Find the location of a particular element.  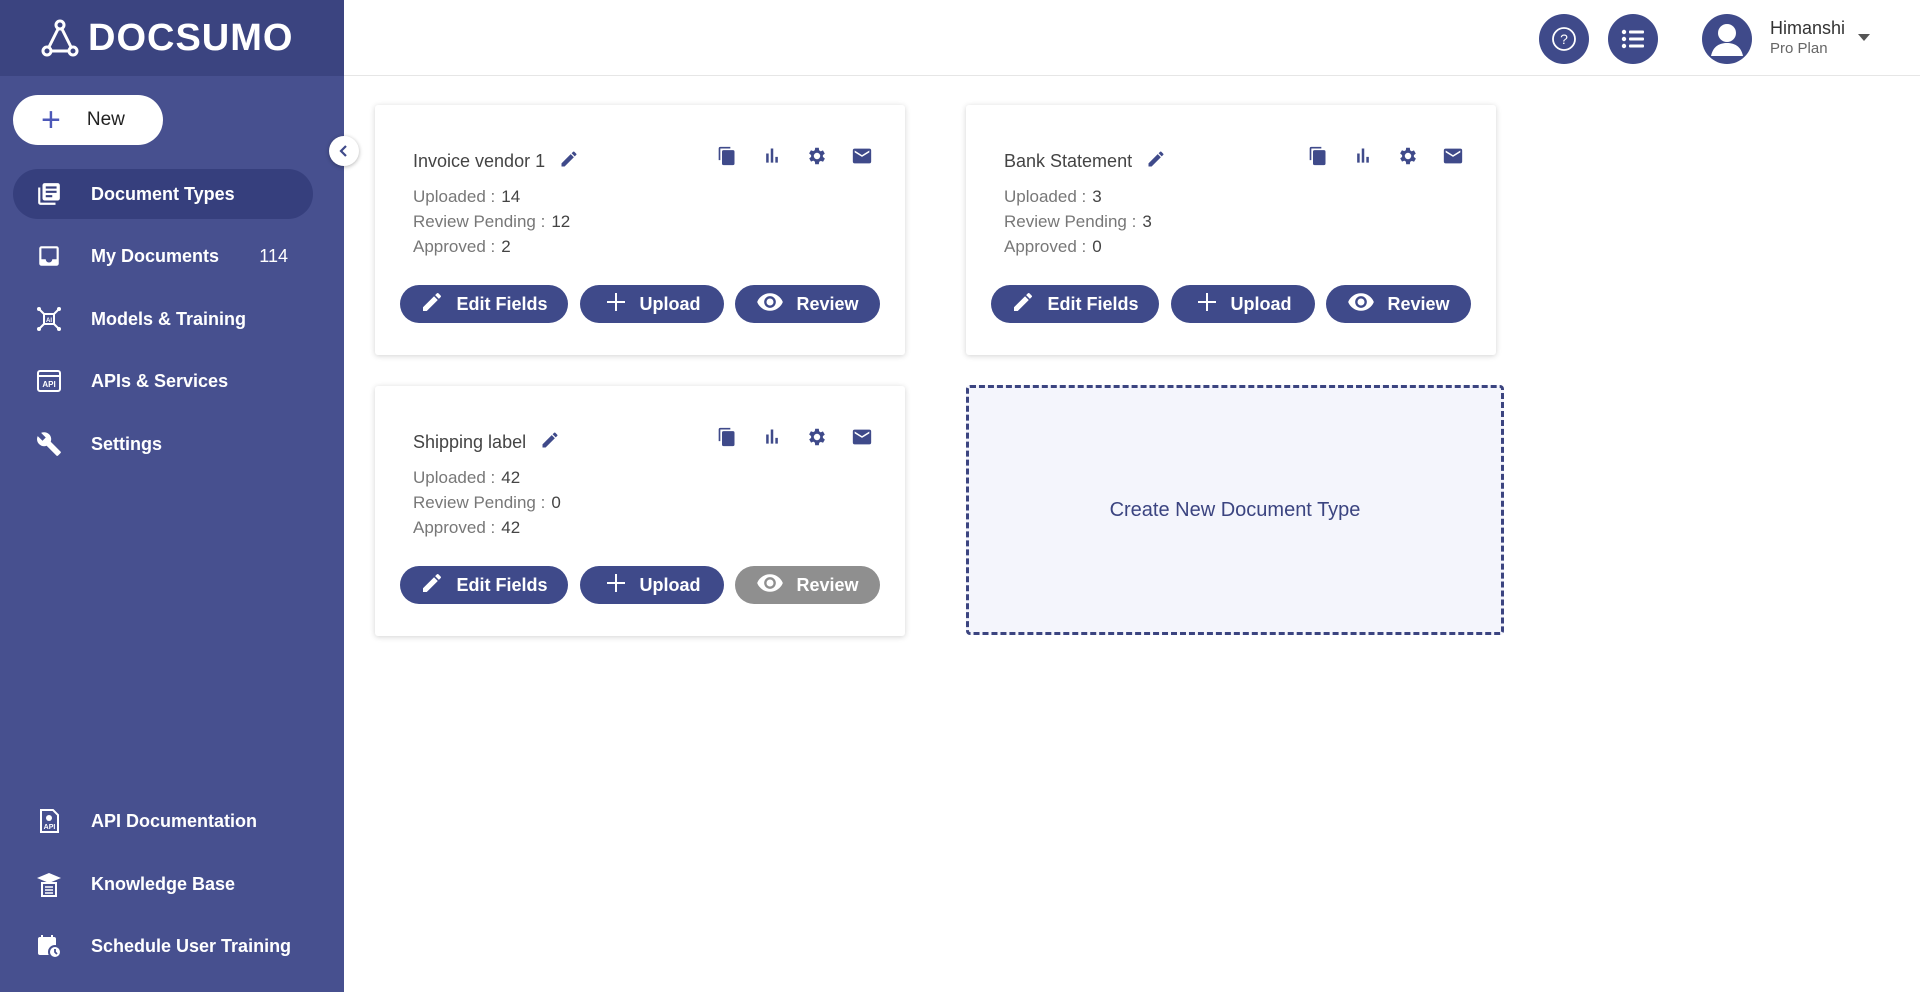

sidebar-item-label: Document Types is located at coordinates (163, 193).